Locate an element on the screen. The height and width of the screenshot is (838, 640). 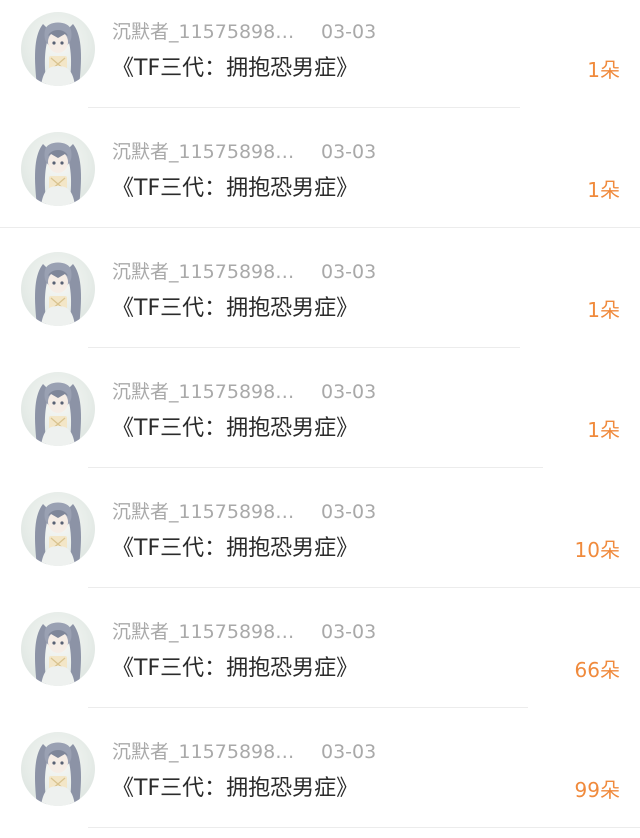
flower-count: 99朵 is located at coordinates (597, 790).